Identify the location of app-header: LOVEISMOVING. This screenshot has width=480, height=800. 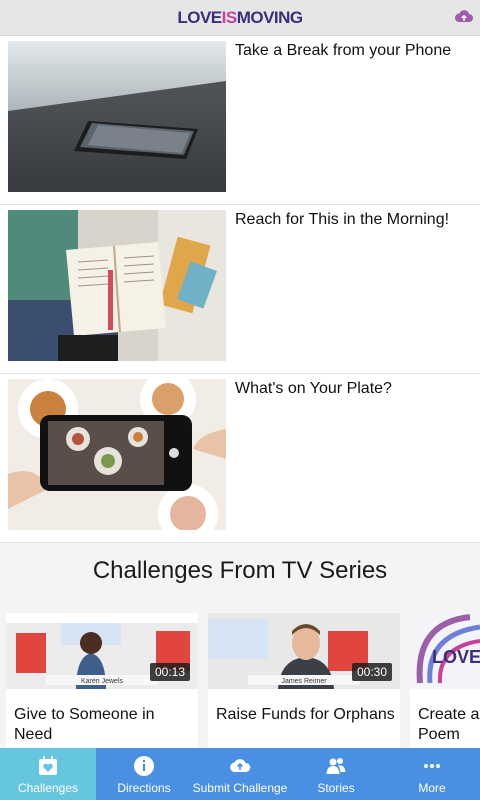
(240, 18).